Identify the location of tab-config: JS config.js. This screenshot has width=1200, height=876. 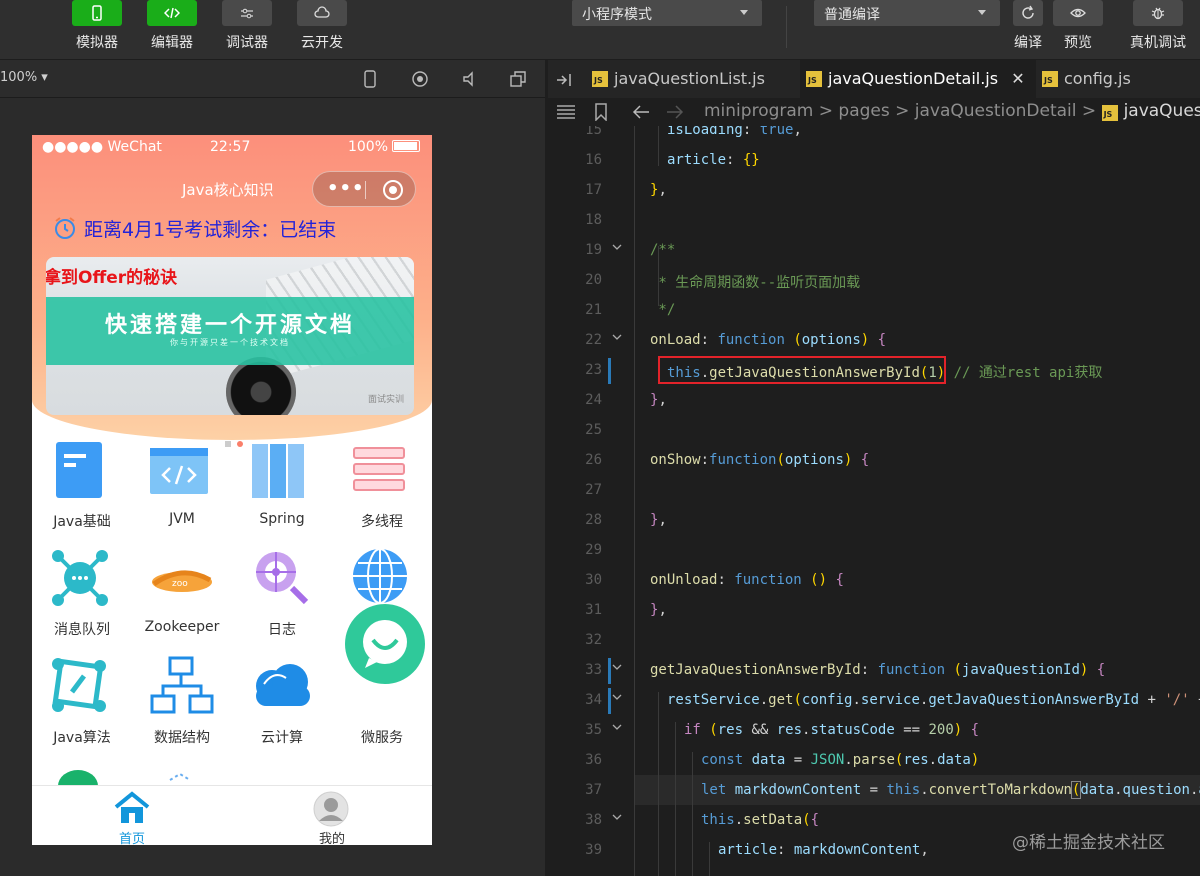
(1118, 79).